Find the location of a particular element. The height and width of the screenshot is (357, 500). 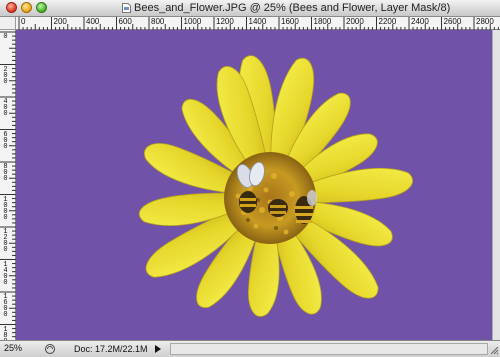

zoom-icon is located at coordinates (41, 7).